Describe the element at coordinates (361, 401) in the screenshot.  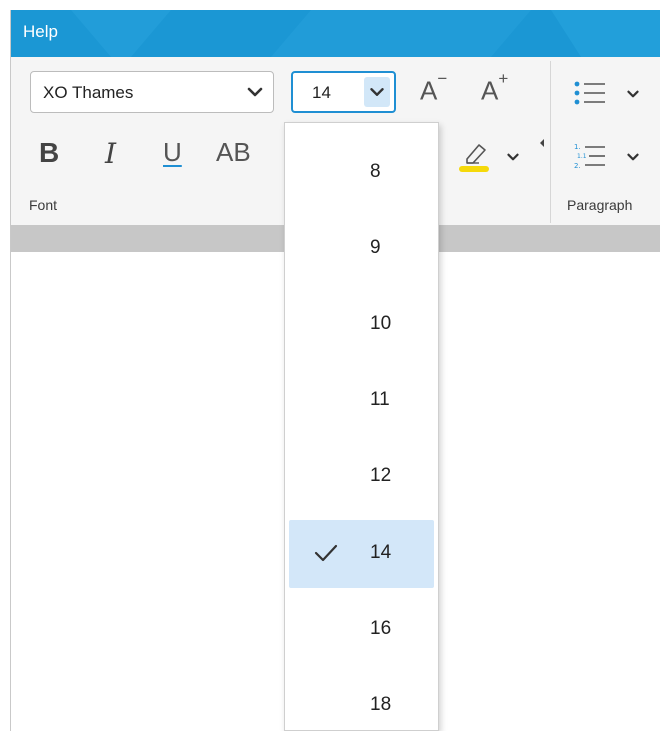
I see `font-size-option: 11` at that location.